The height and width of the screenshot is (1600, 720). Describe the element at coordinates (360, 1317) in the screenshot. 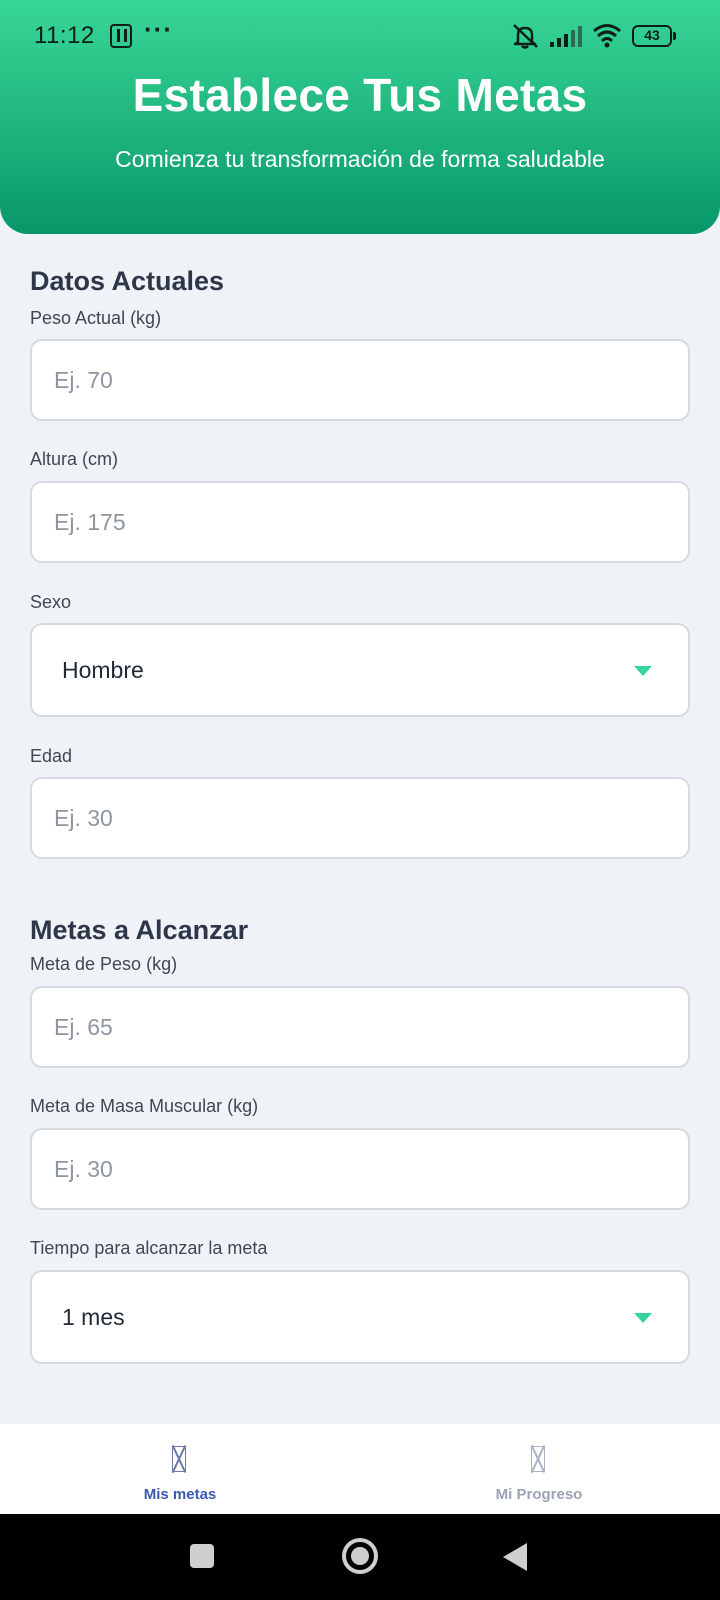

I see `time-goal-select: 1 mes` at that location.